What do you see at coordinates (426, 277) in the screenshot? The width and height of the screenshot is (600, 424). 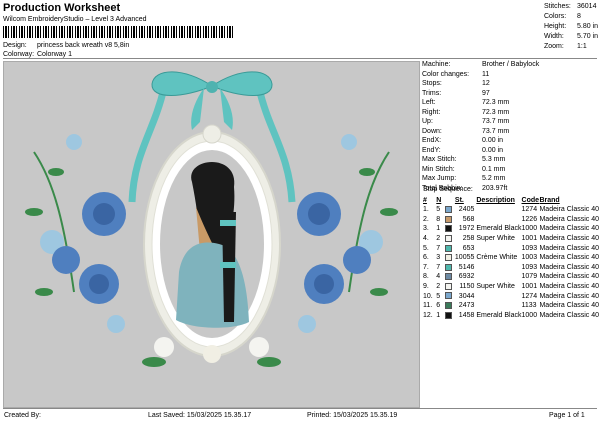 I see `row-index: 8.` at bounding box center [426, 277].